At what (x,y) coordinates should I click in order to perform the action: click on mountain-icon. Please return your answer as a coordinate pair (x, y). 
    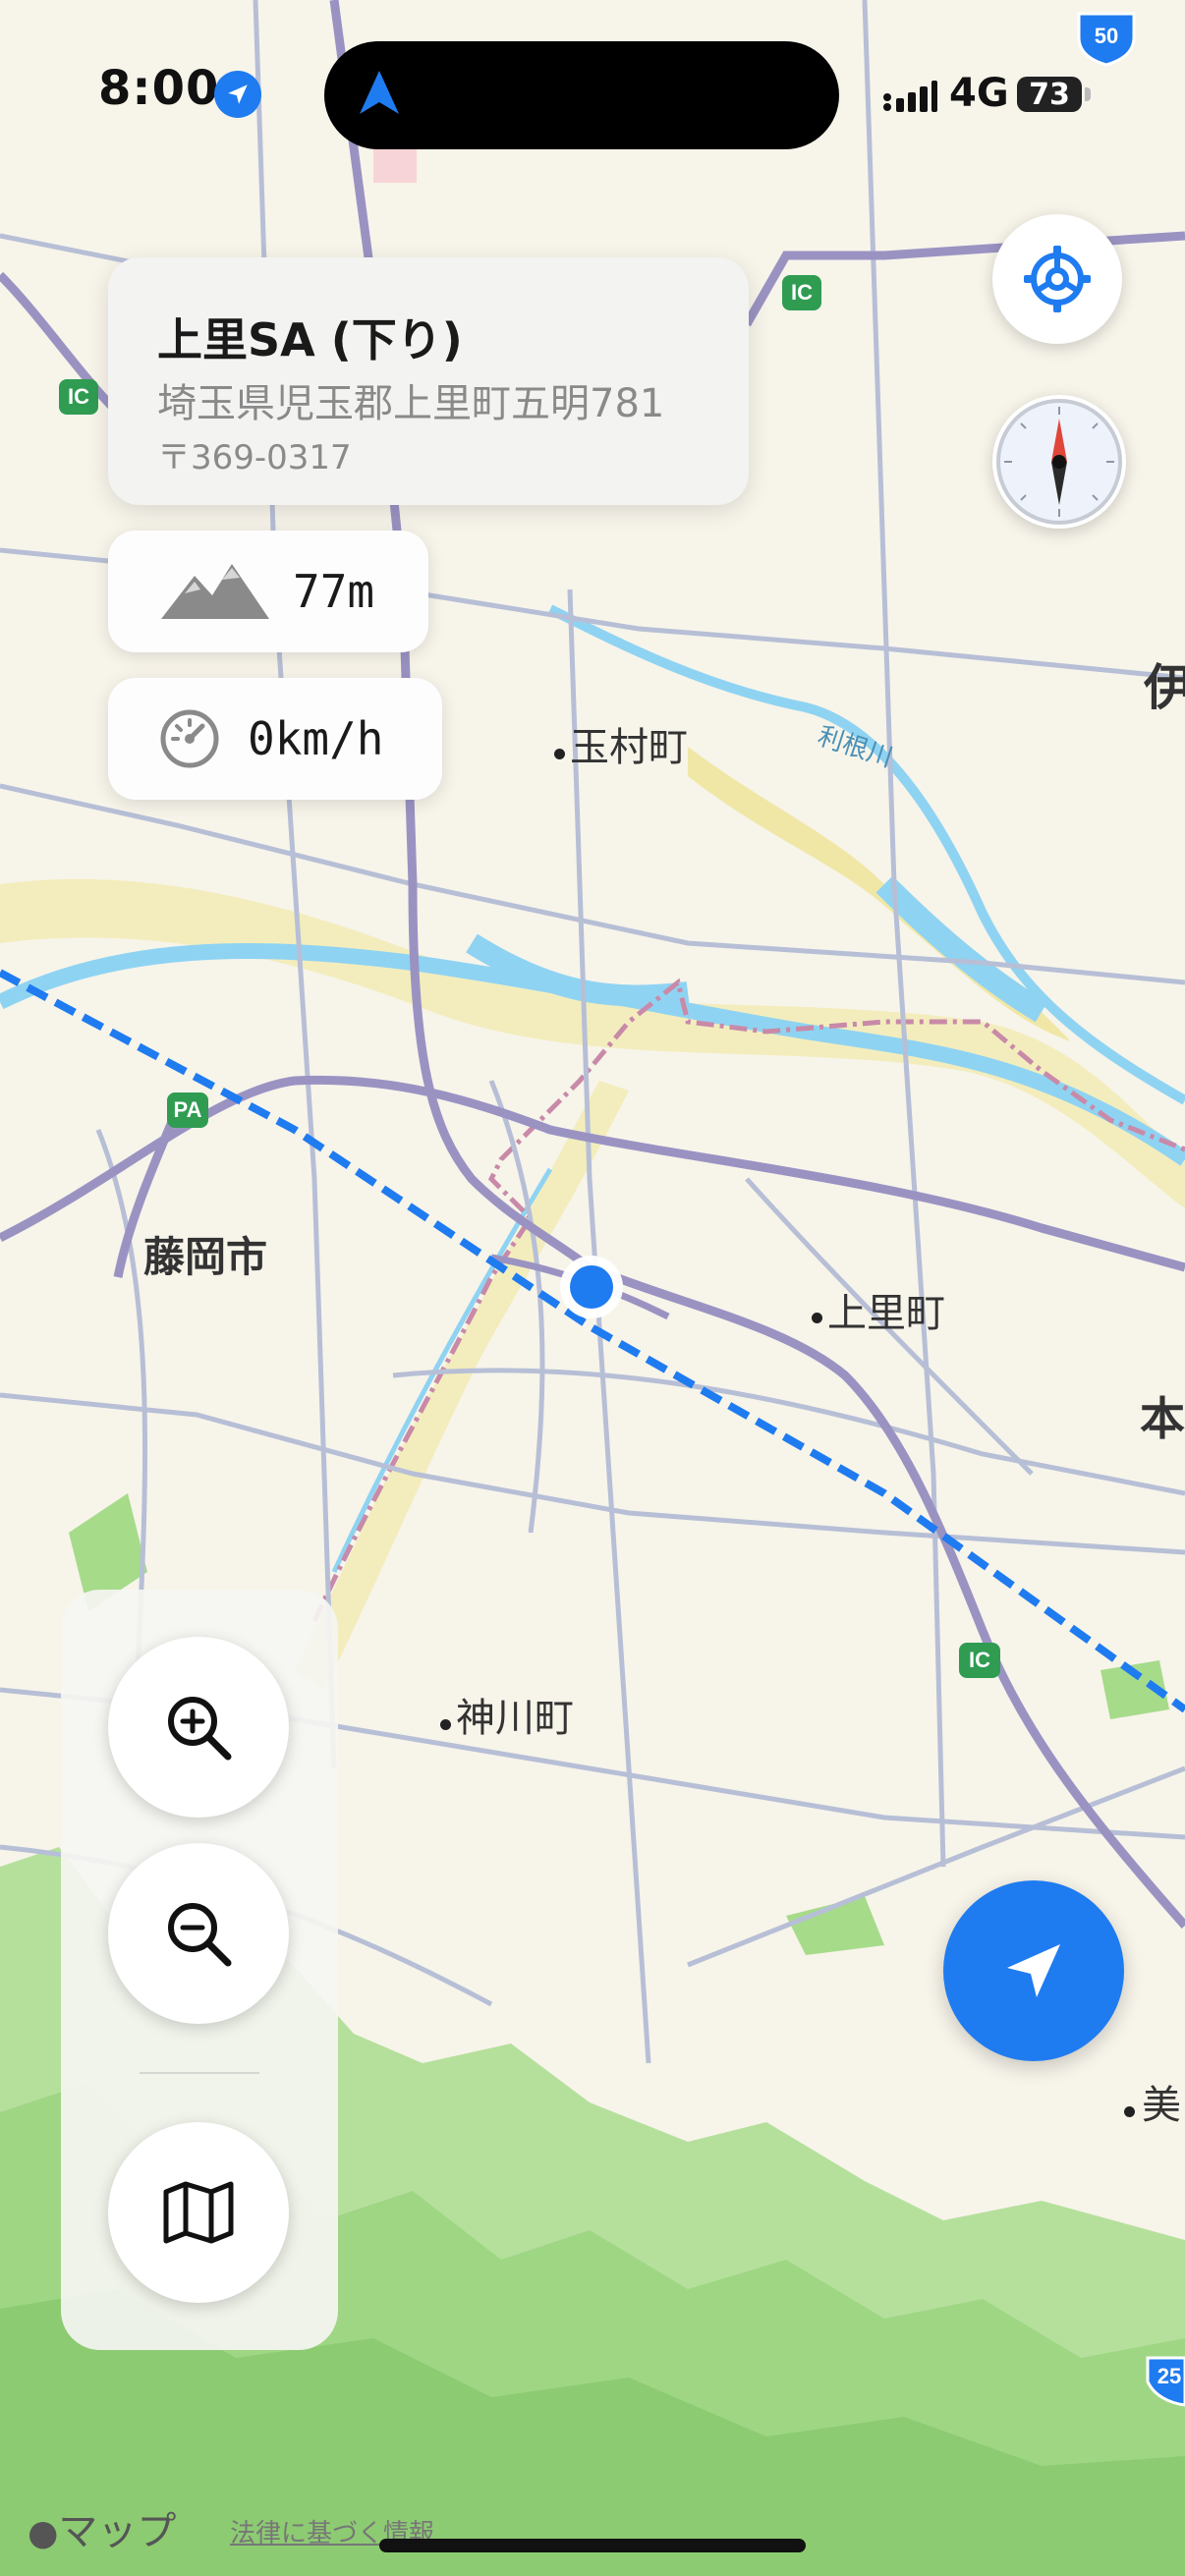
    Looking at the image, I should click on (215, 591).